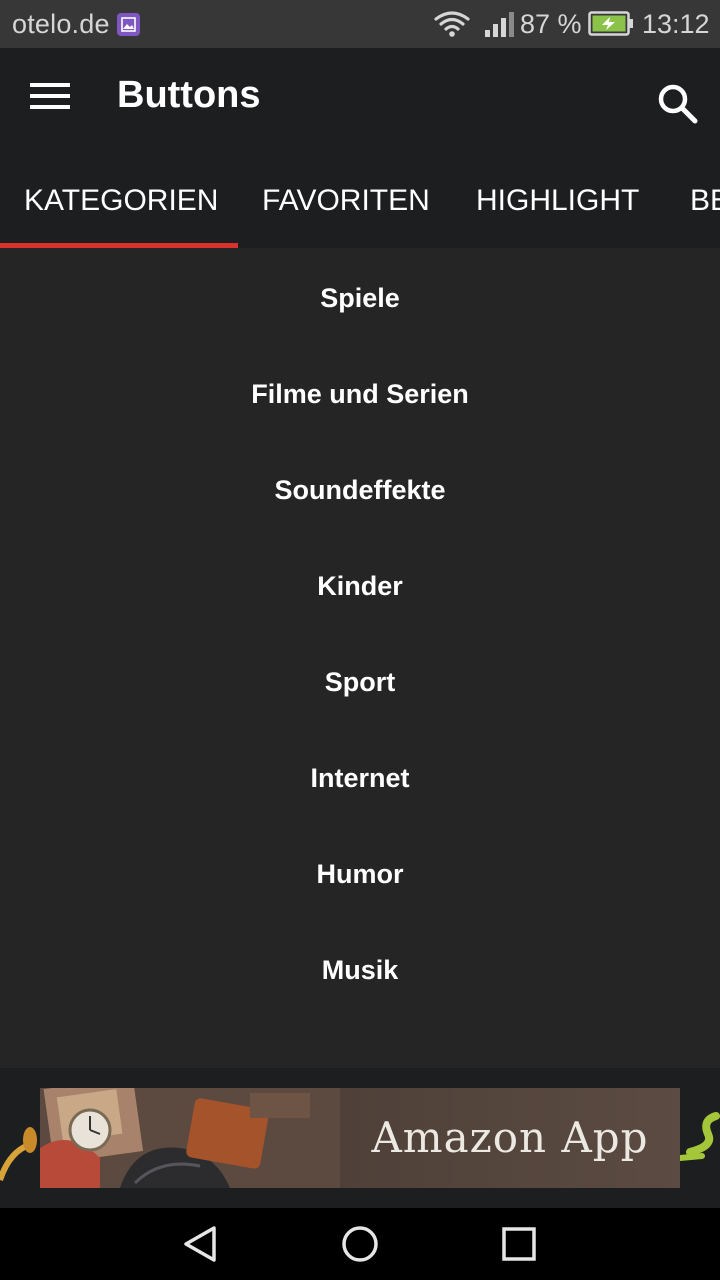 Image resolution: width=720 pixels, height=1280 pixels. I want to click on ad-area: Amazon App, so click(360, 1138).